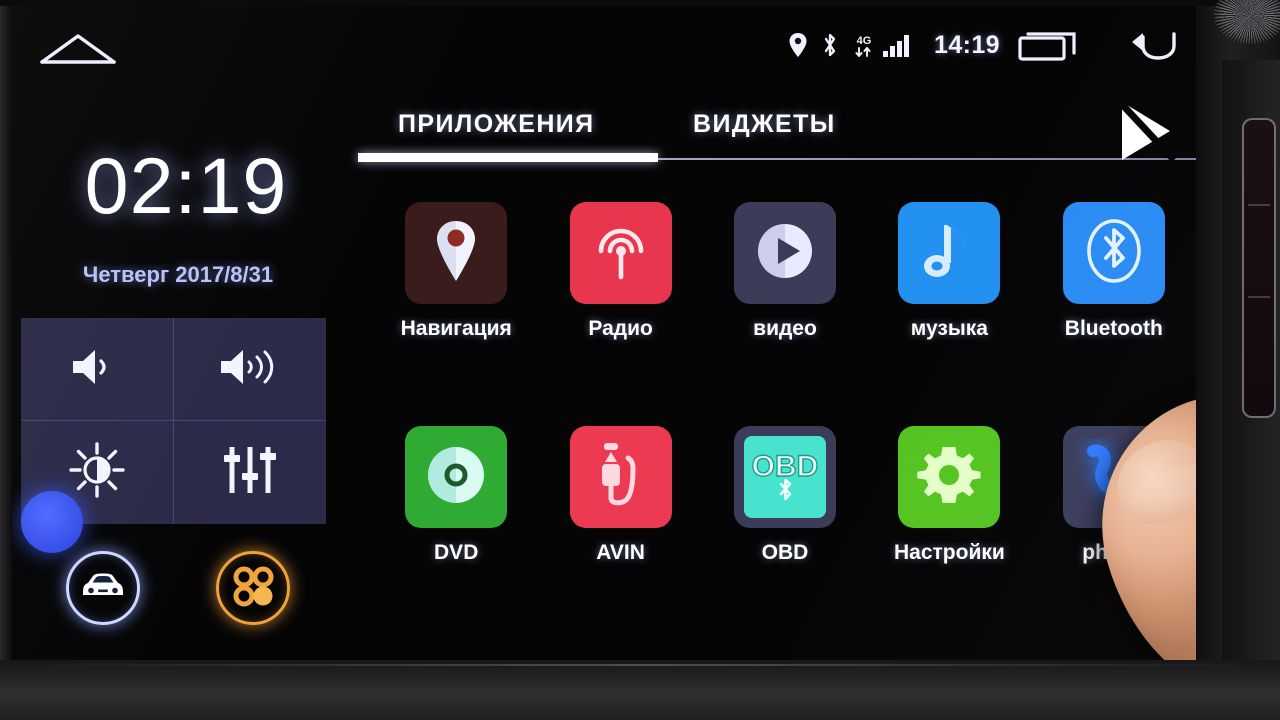 The image size is (1280, 720). Describe the element at coordinates (620, 305) in the screenshot. I see `app-tile-radio: Радио` at that location.